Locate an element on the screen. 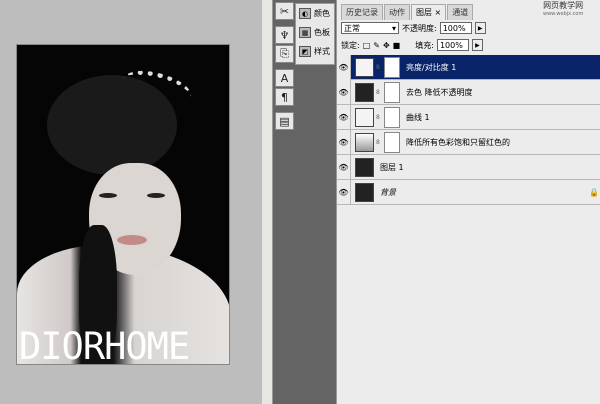 This screenshot has height=404, width=600. brush-icon: ♆ is located at coordinates (284, 35).